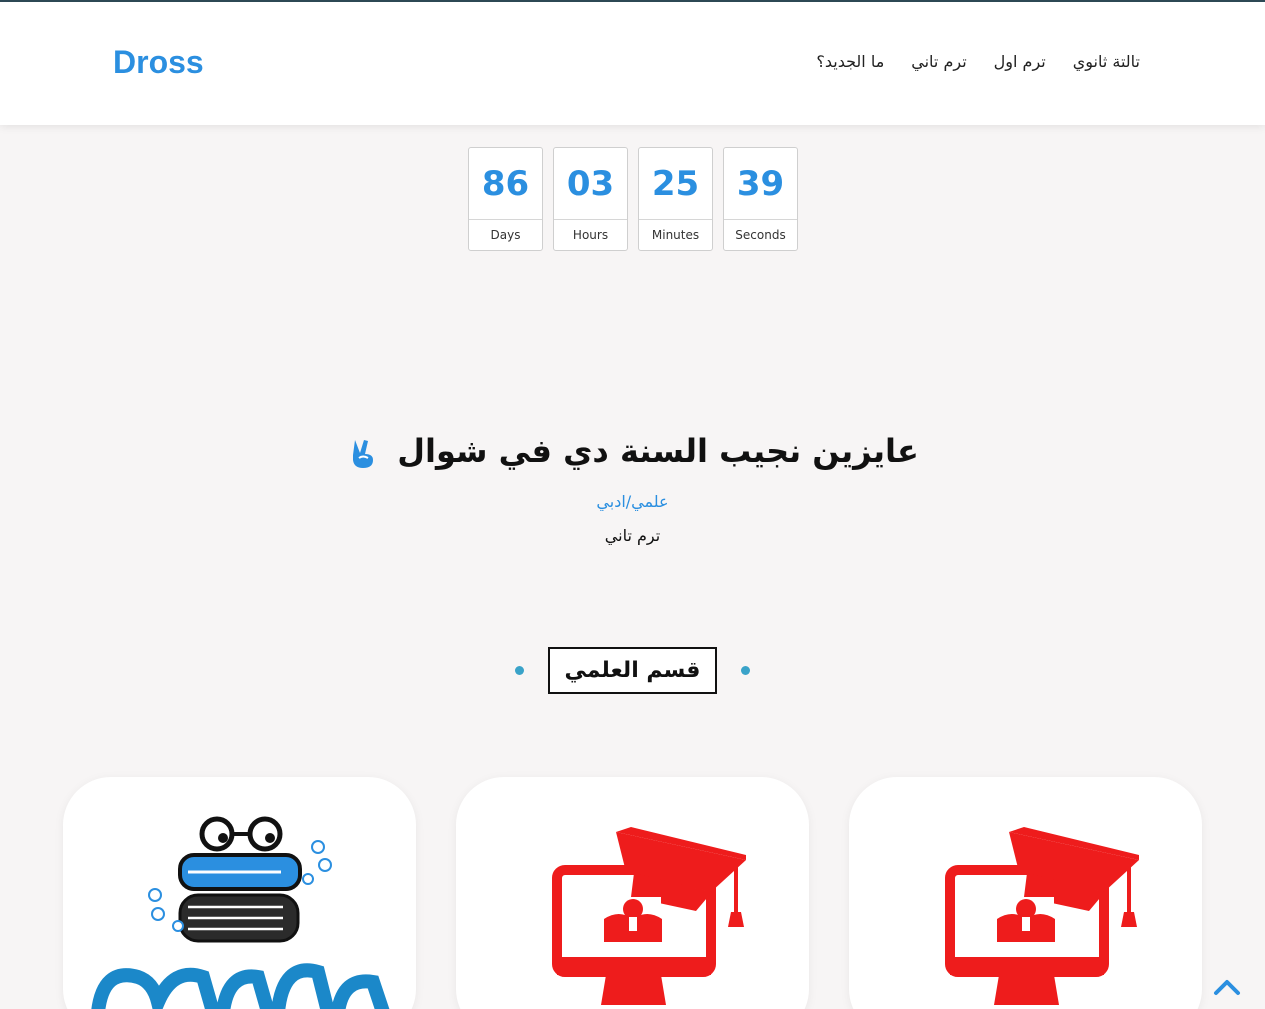 Image resolution: width=1265 pixels, height=1009 pixels. I want to click on scroll-to-top-button, so click(1227, 987).